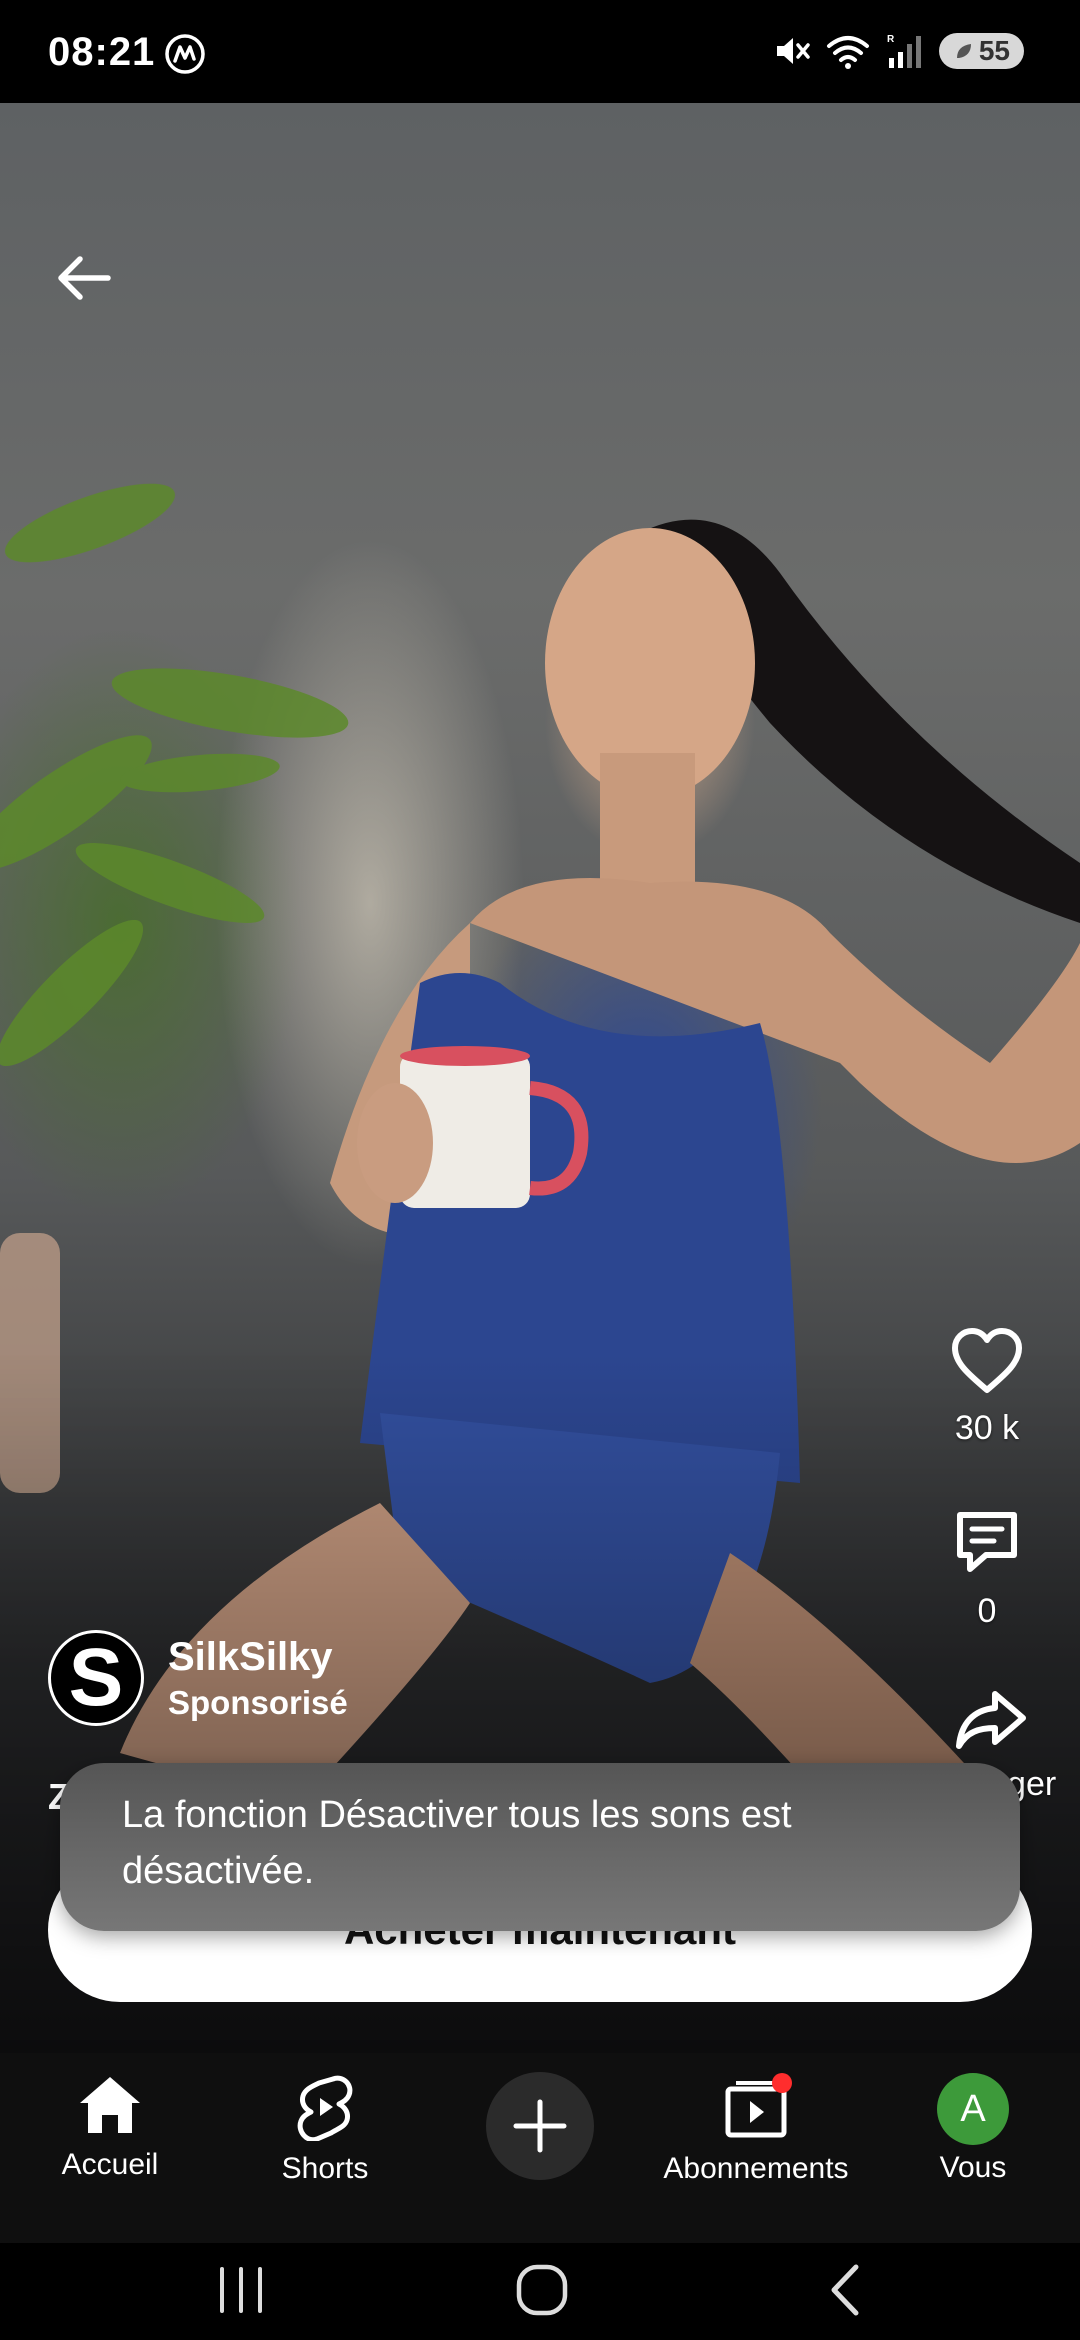 The height and width of the screenshot is (2340, 1080). I want to click on plus-icon, so click(540, 2126).